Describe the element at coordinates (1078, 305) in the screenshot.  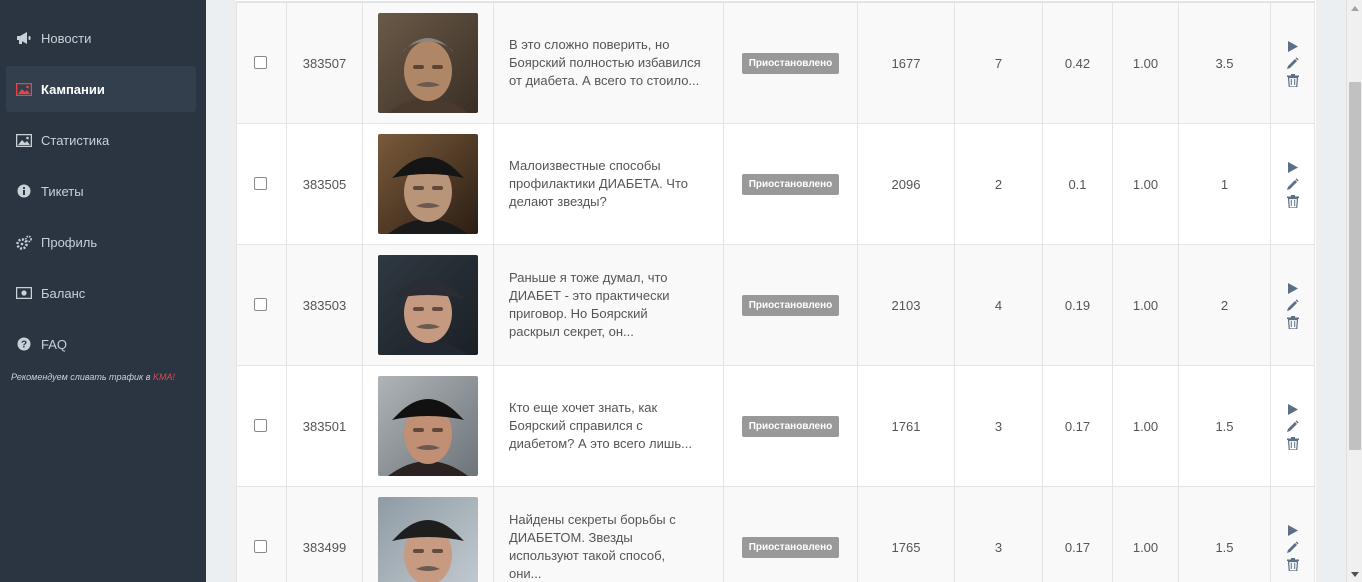
I see `metric-3: 0.19` at that location.